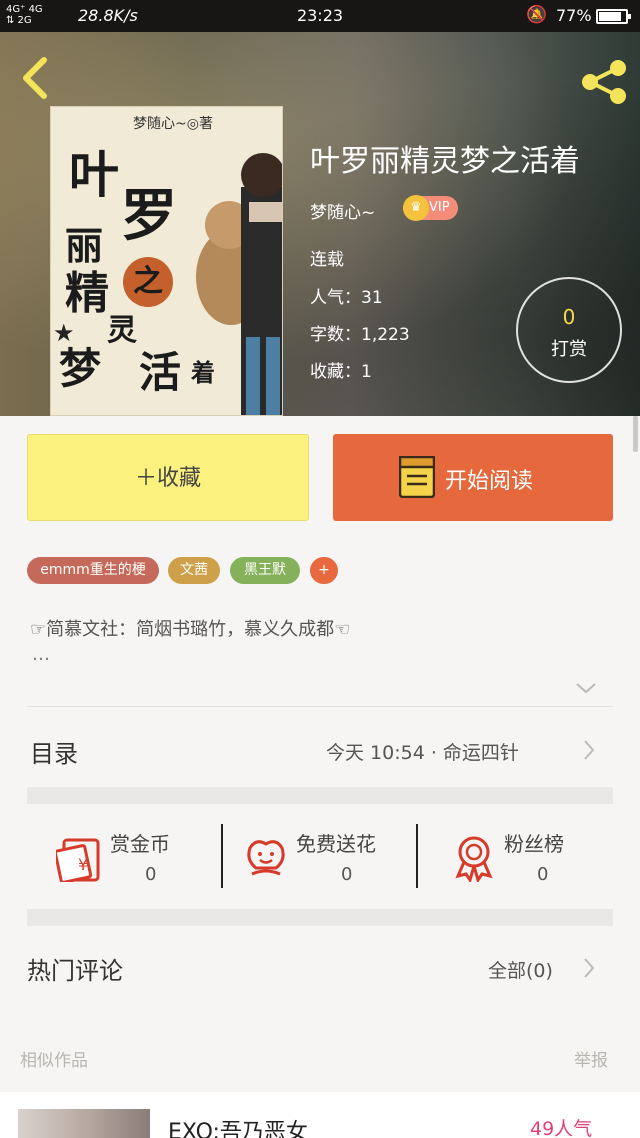 This screenshot has height=1138, width=640. I want to click on status-bar: 4G⁺ 4G ⇅ 2G 28.8K/s 23:23 🔕 77%, so click(320, 16).